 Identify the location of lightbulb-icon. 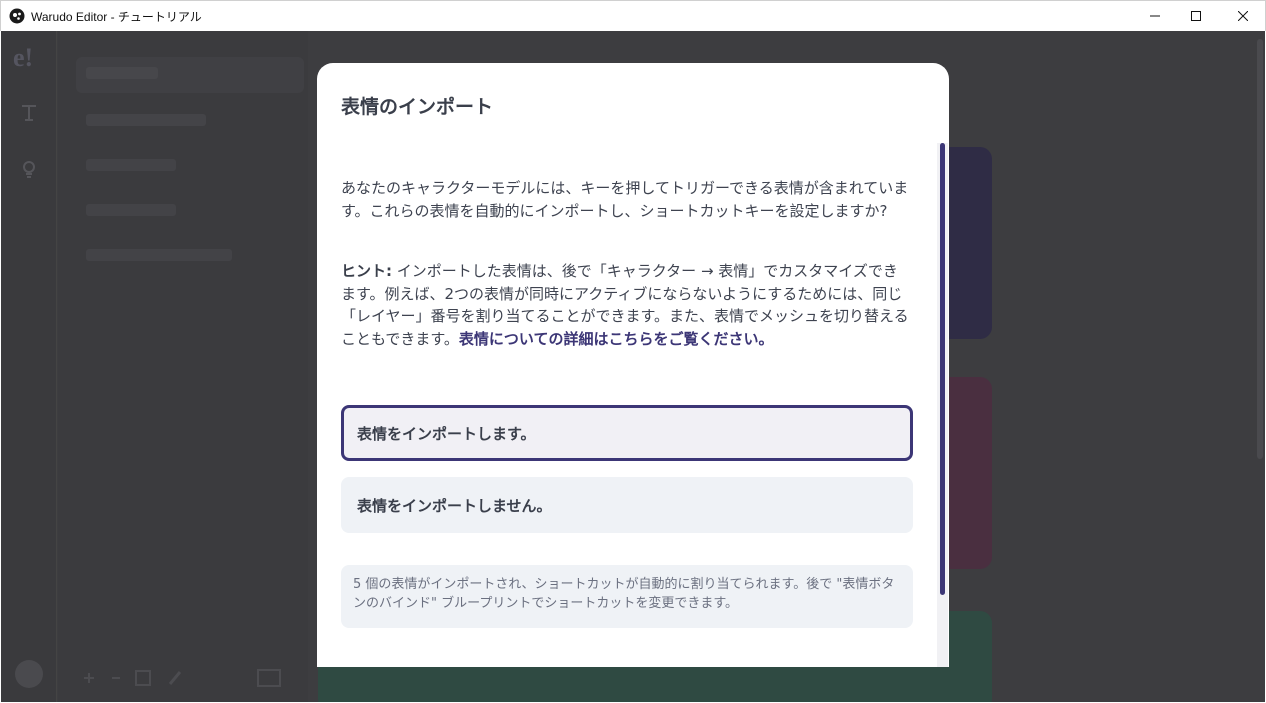
(29, 169).